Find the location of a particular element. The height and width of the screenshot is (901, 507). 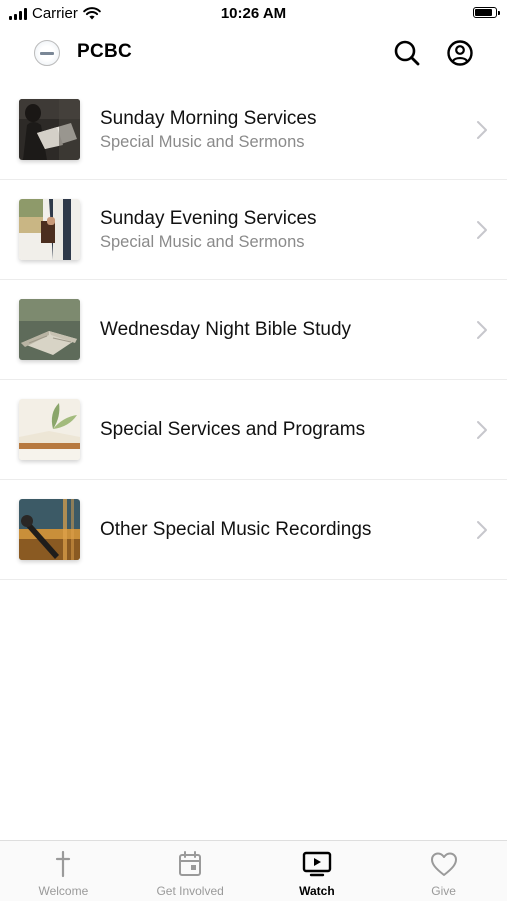

tab-label: Give is located at coordinates (443, 891).